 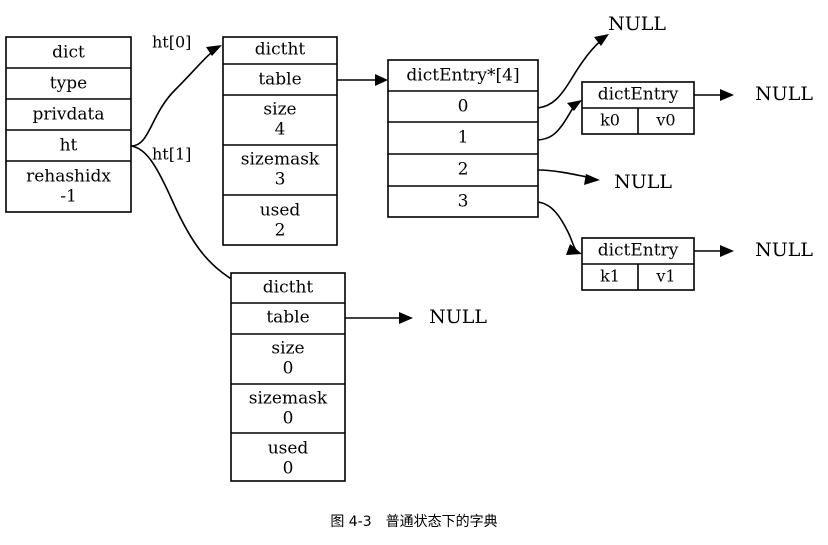 I want to click on dictentry-1-box: dictEntry k1 v1, so click(x=638, y=264).